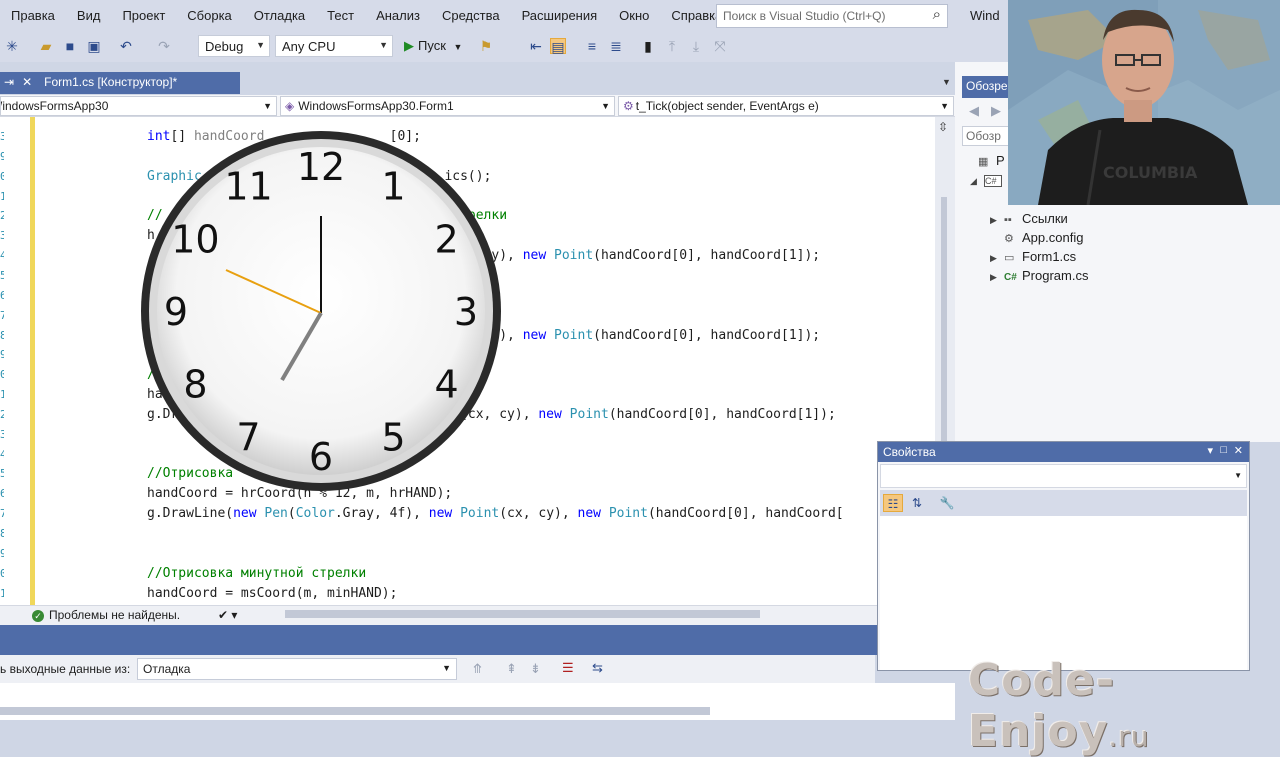  What do you see at coordinates (1063, 476) in the screenshot?
I see `properties-object-select: ▼` at bounding box center [1063, 476].